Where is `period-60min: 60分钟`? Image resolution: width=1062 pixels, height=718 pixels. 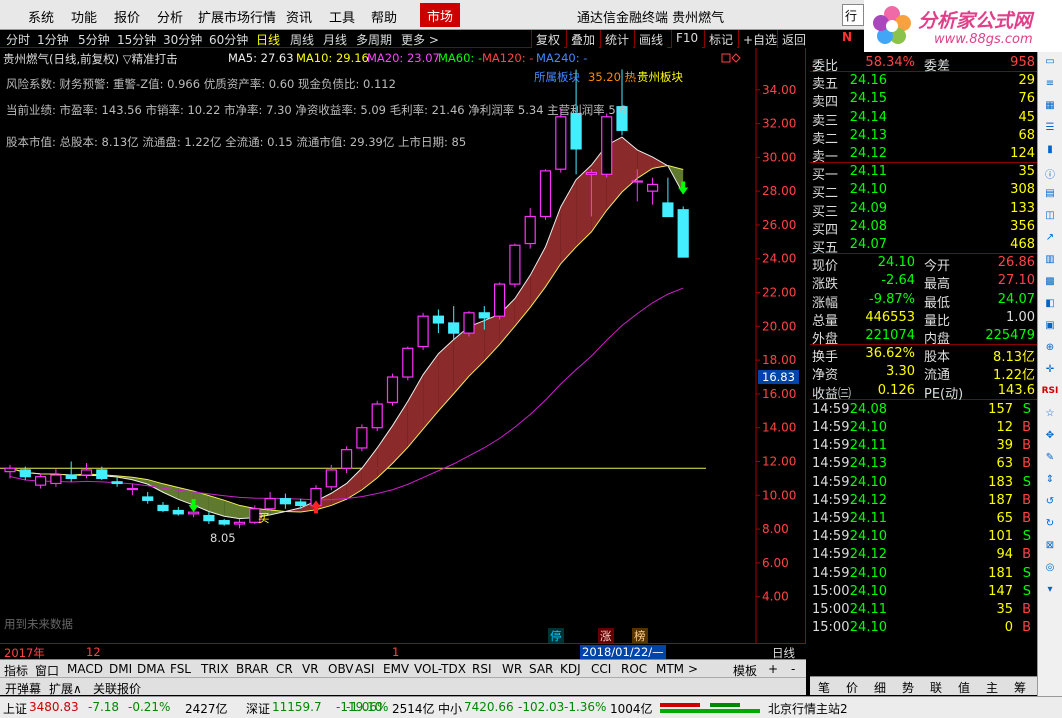 period-60min: 60分钟 is located at coordinates (228, 39).